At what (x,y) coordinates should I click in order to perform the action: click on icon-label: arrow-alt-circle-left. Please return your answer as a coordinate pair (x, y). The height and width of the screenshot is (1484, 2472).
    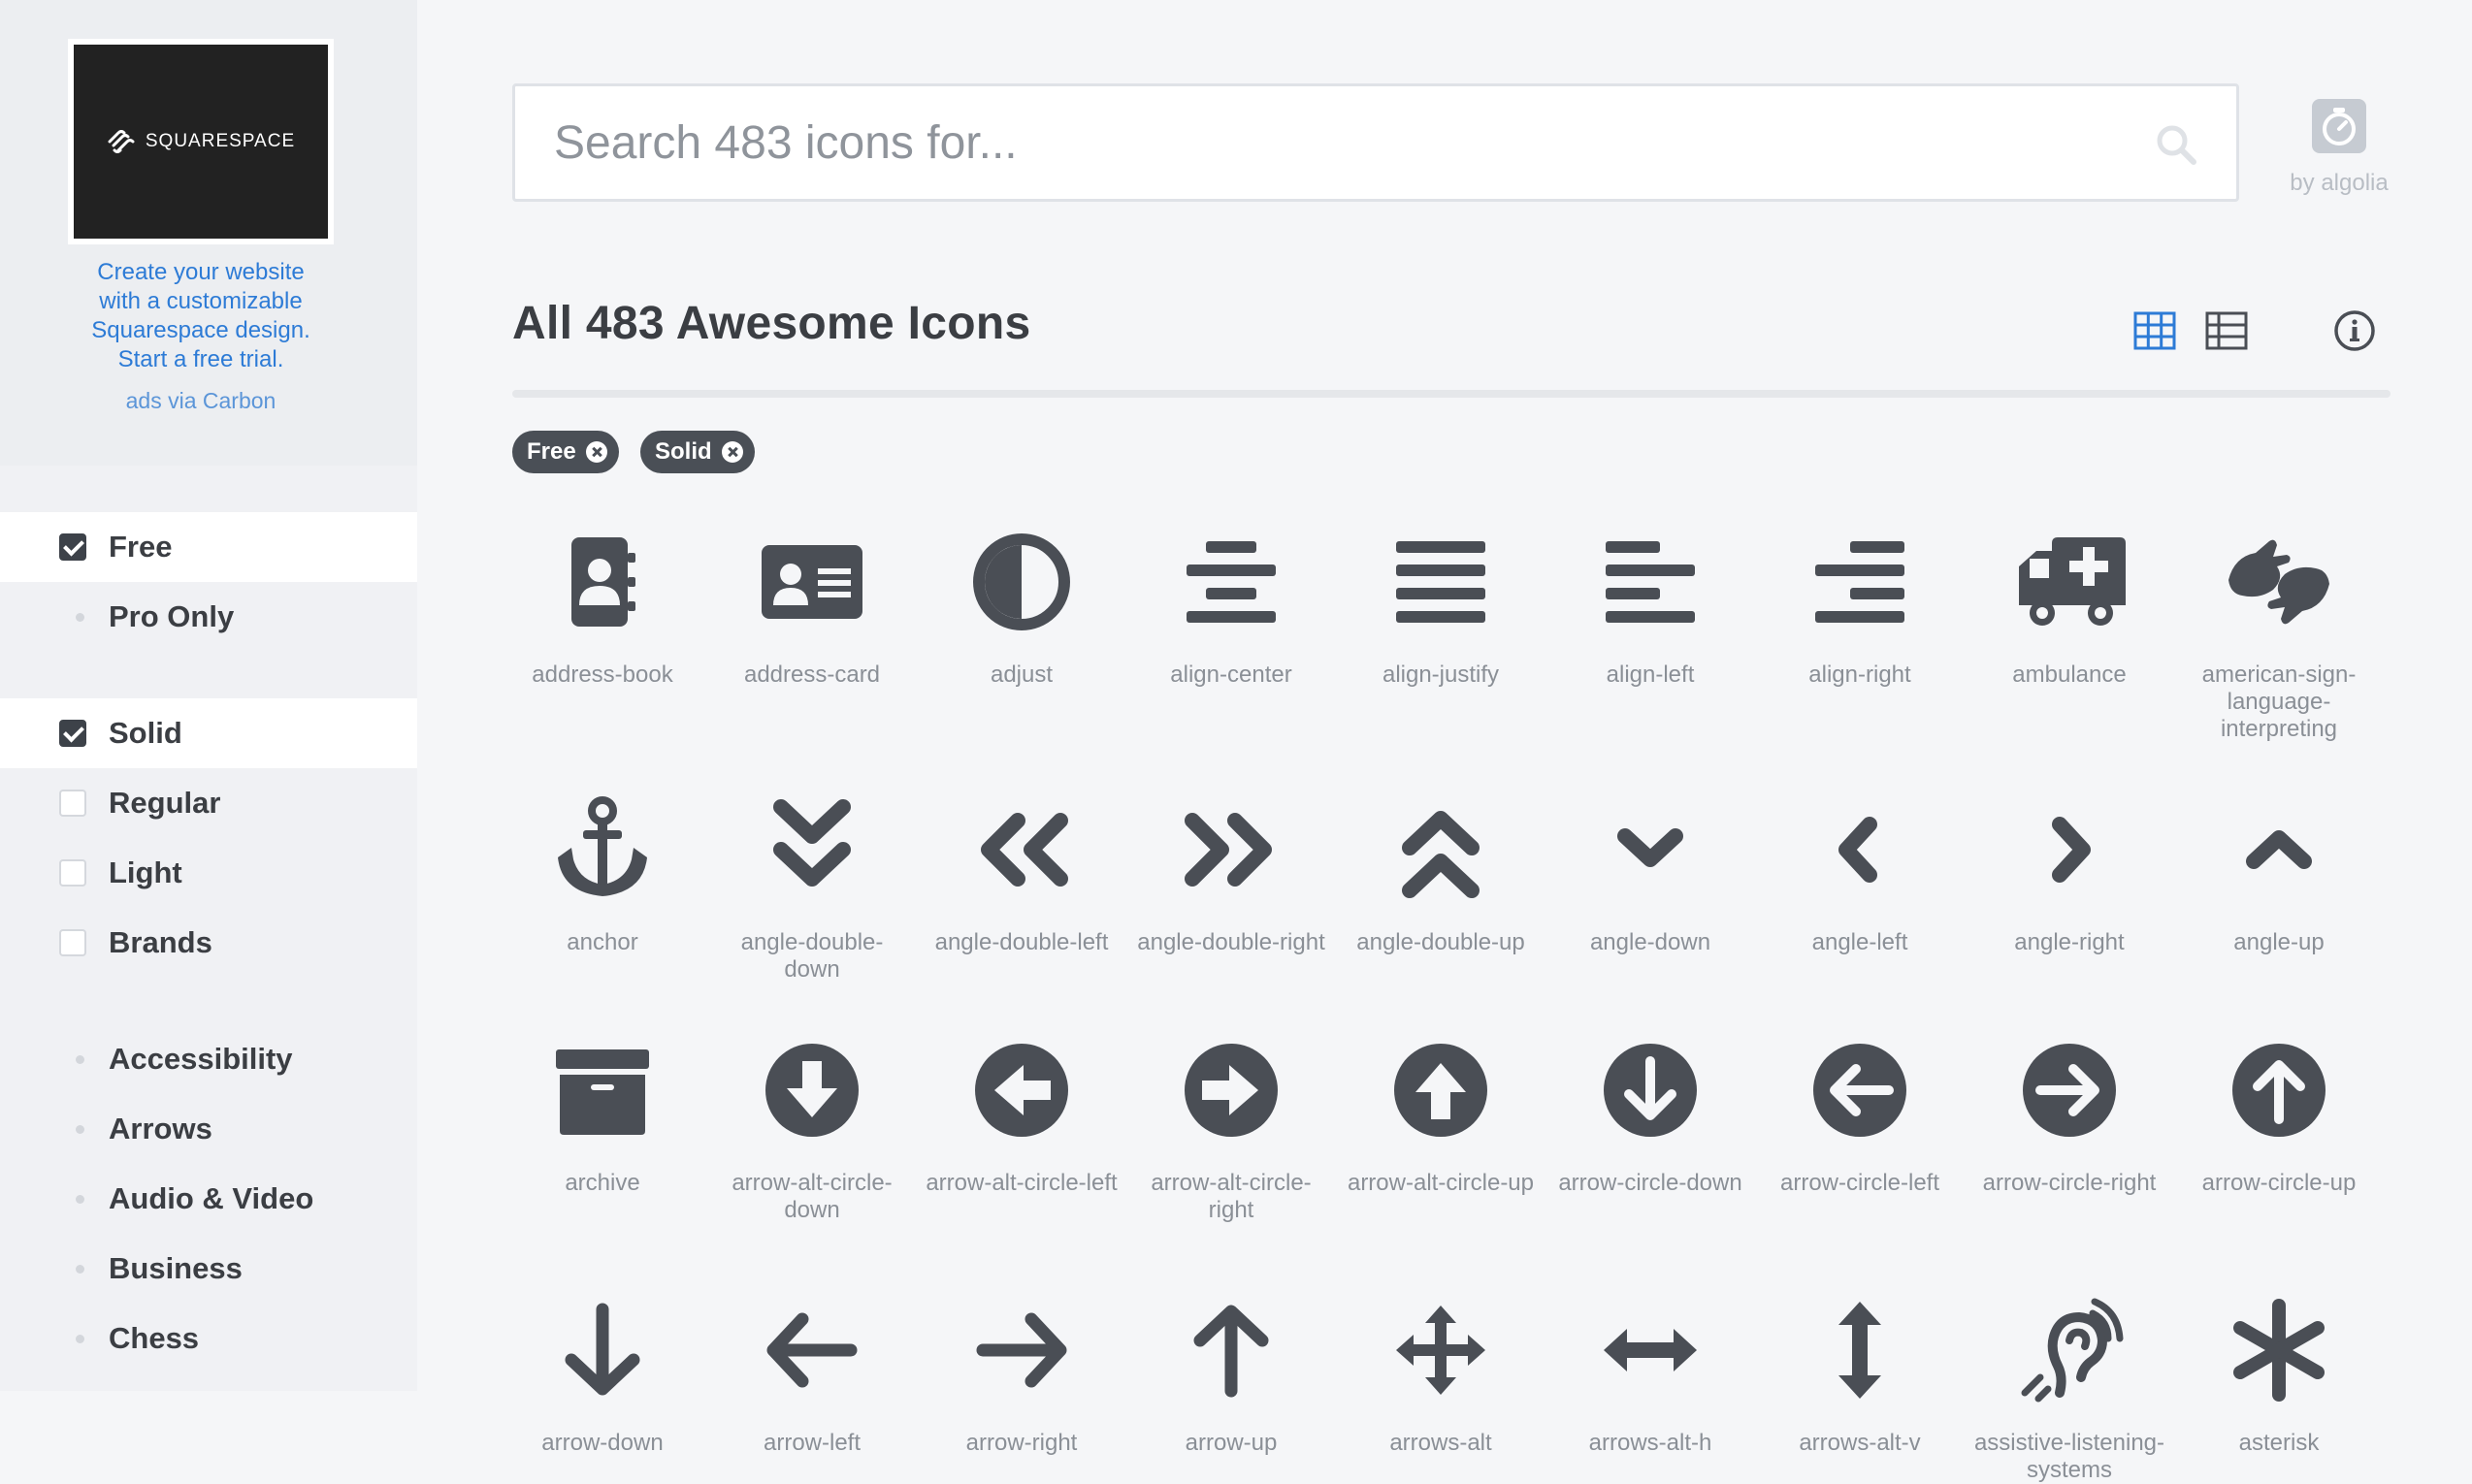
    Looking at the image, I should click on (1022, 1183).